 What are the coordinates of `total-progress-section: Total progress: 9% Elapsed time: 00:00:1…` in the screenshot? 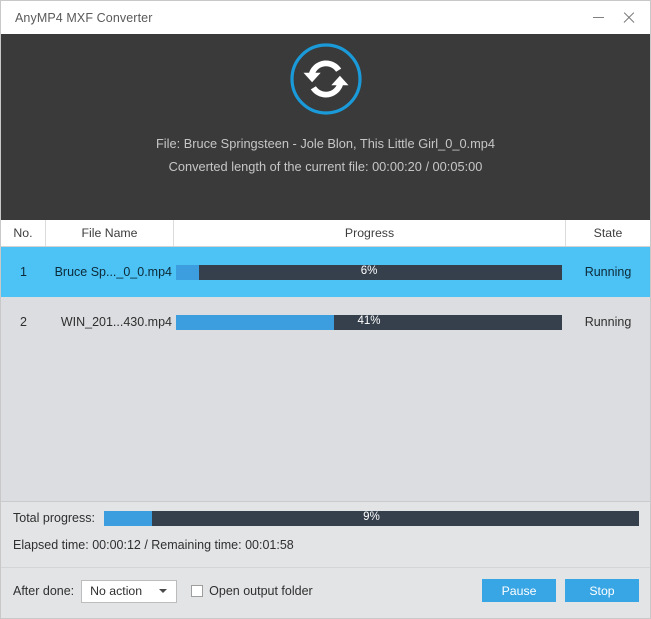 It's located at (325, 534).